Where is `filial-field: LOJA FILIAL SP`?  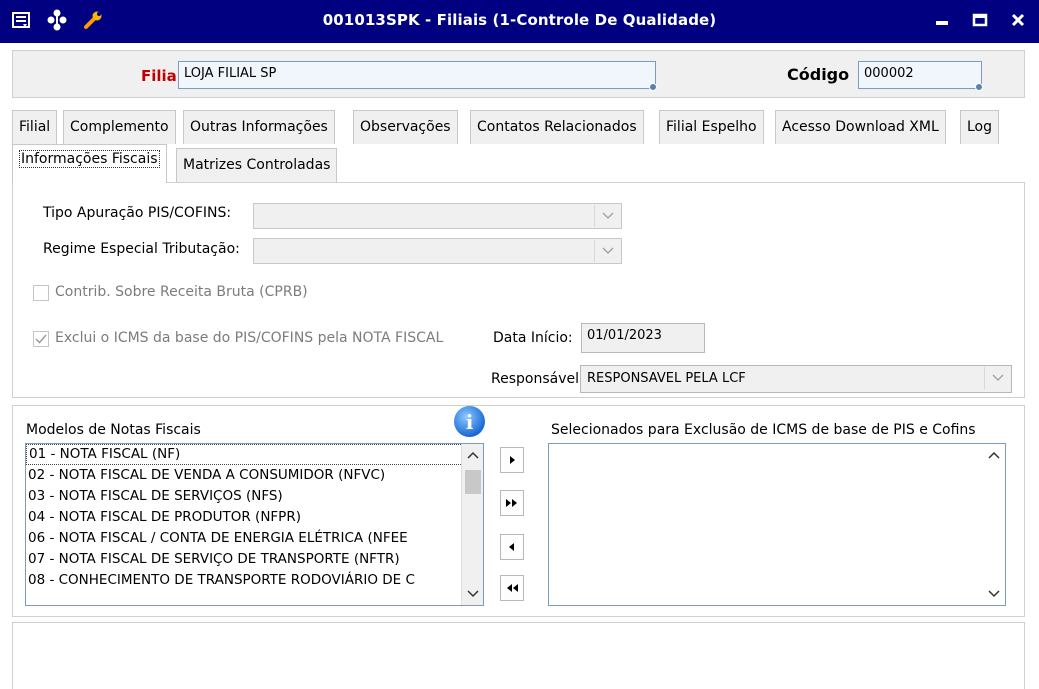
filial-field: LOJA FILIAL SP is located at coordinates (417, 76).